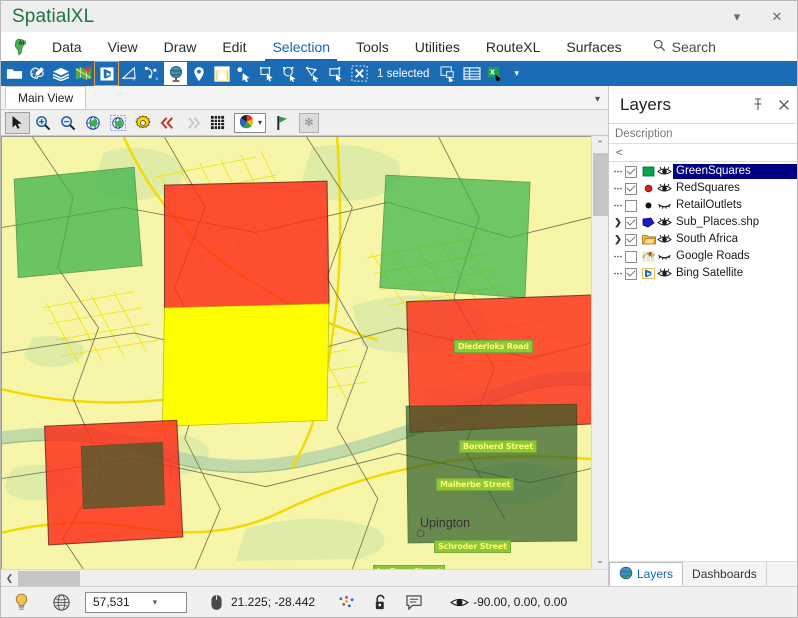  Describe the element at coordinates (703, 171) in the screenshot. I see `layer-row-greensquares: ⋯ GreenSquares` at that location.